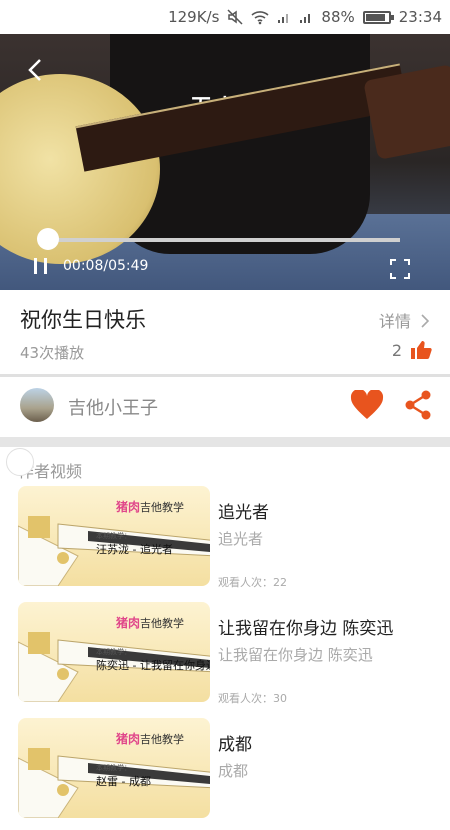 This screenshot has width=450, height=830. Describe the element at coordinates (134, 549) in the screenshot. I see `thumb-song: 汪苏泷 - 追光者` at that location.